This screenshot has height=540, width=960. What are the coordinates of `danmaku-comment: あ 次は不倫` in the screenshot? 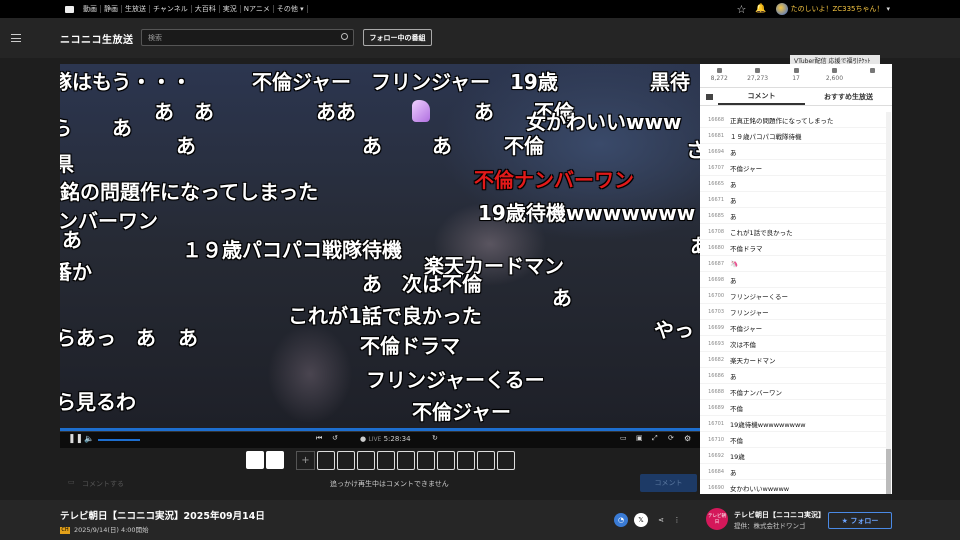 It's located at (422, 284).